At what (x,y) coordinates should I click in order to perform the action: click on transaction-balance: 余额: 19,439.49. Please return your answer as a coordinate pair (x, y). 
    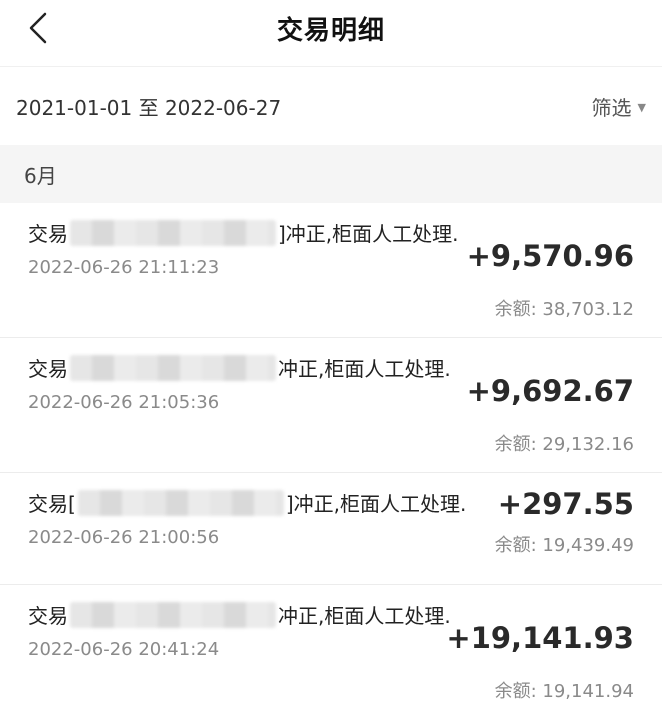
    Looking at the image, I should click on (564, 544).